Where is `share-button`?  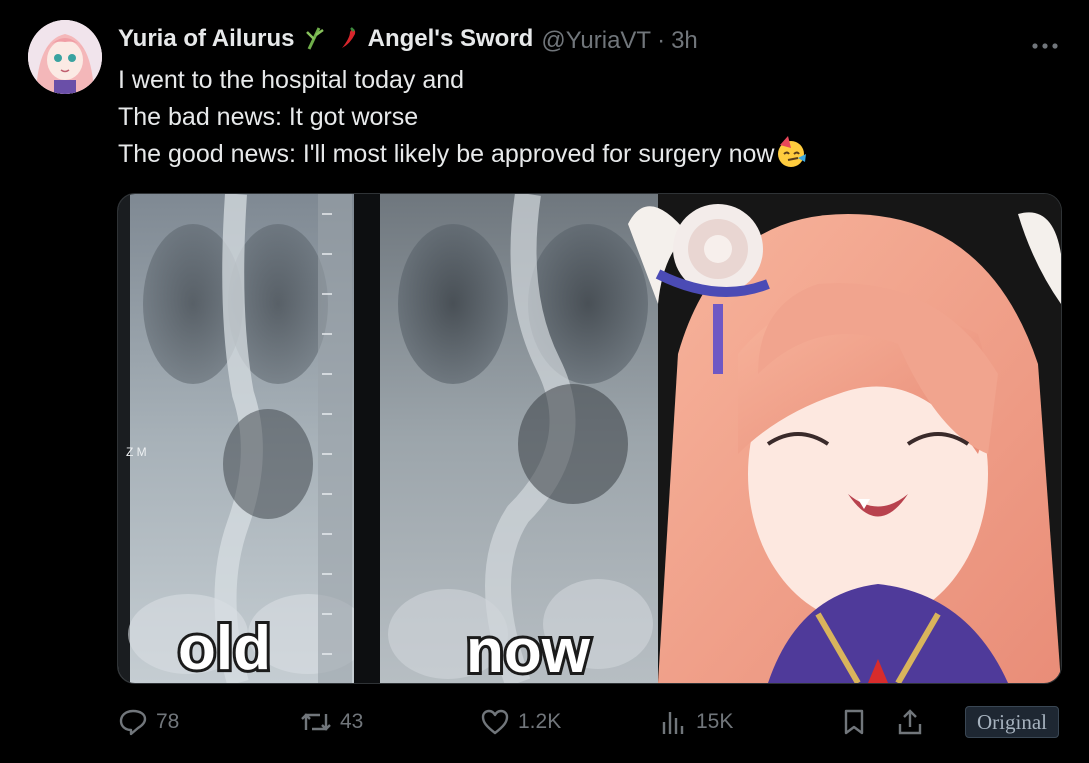
share-button is located at coordinates (910, 722).